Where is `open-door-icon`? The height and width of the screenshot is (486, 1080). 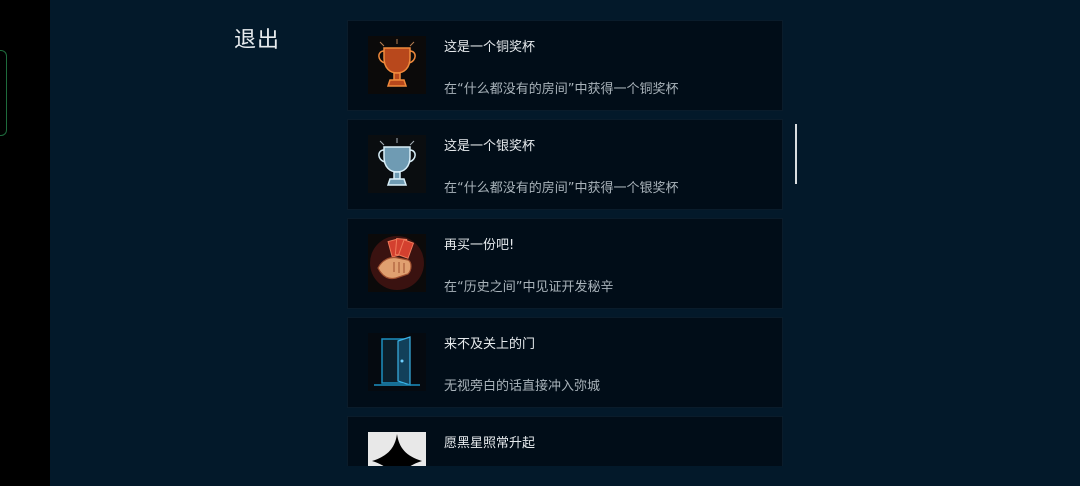
open-door-icon is located at coordinates (397, 362).